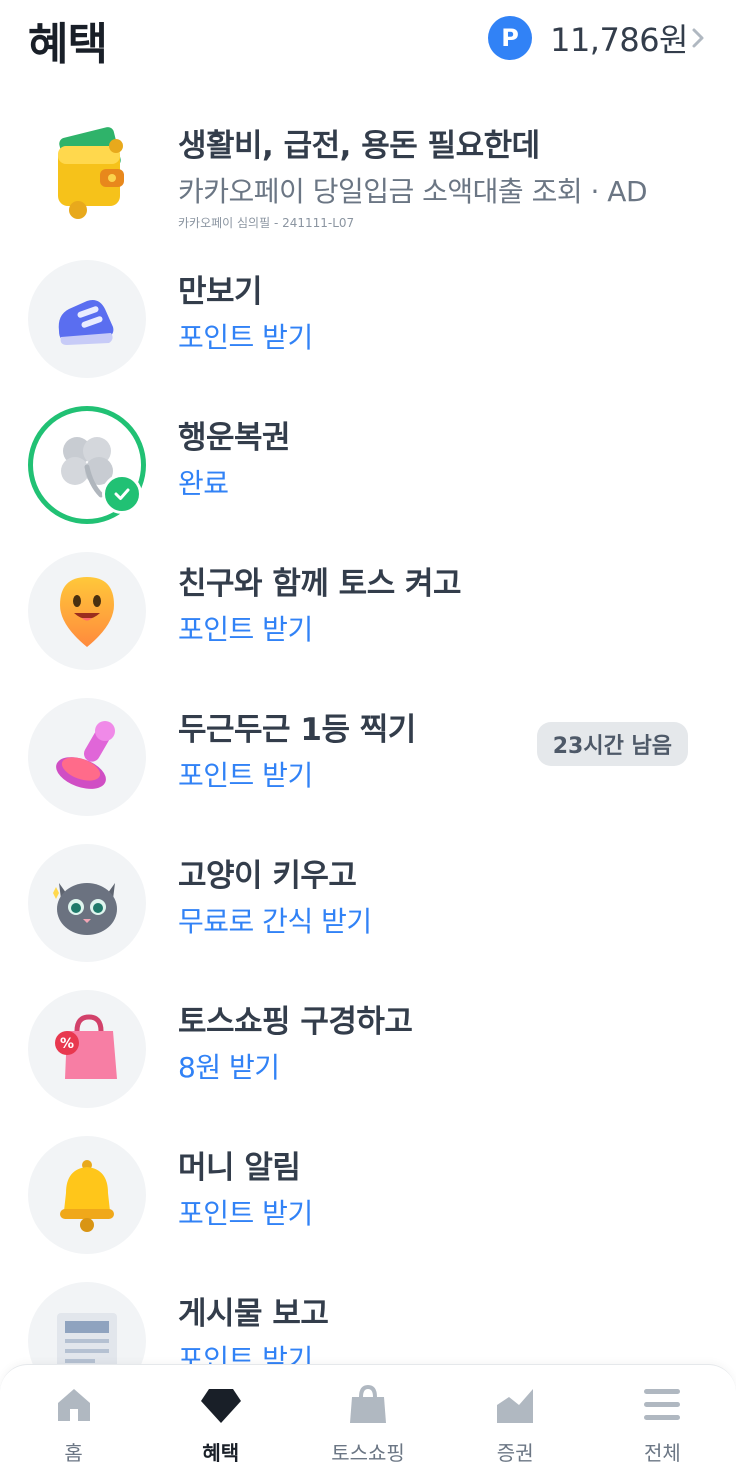 This screenshot has height=1462, width=736. What do you see at coordinates (275, 920) in the screenshot?
I see `item-subtitle: 무료로 간식 받기` at bounding box center [275, 920].